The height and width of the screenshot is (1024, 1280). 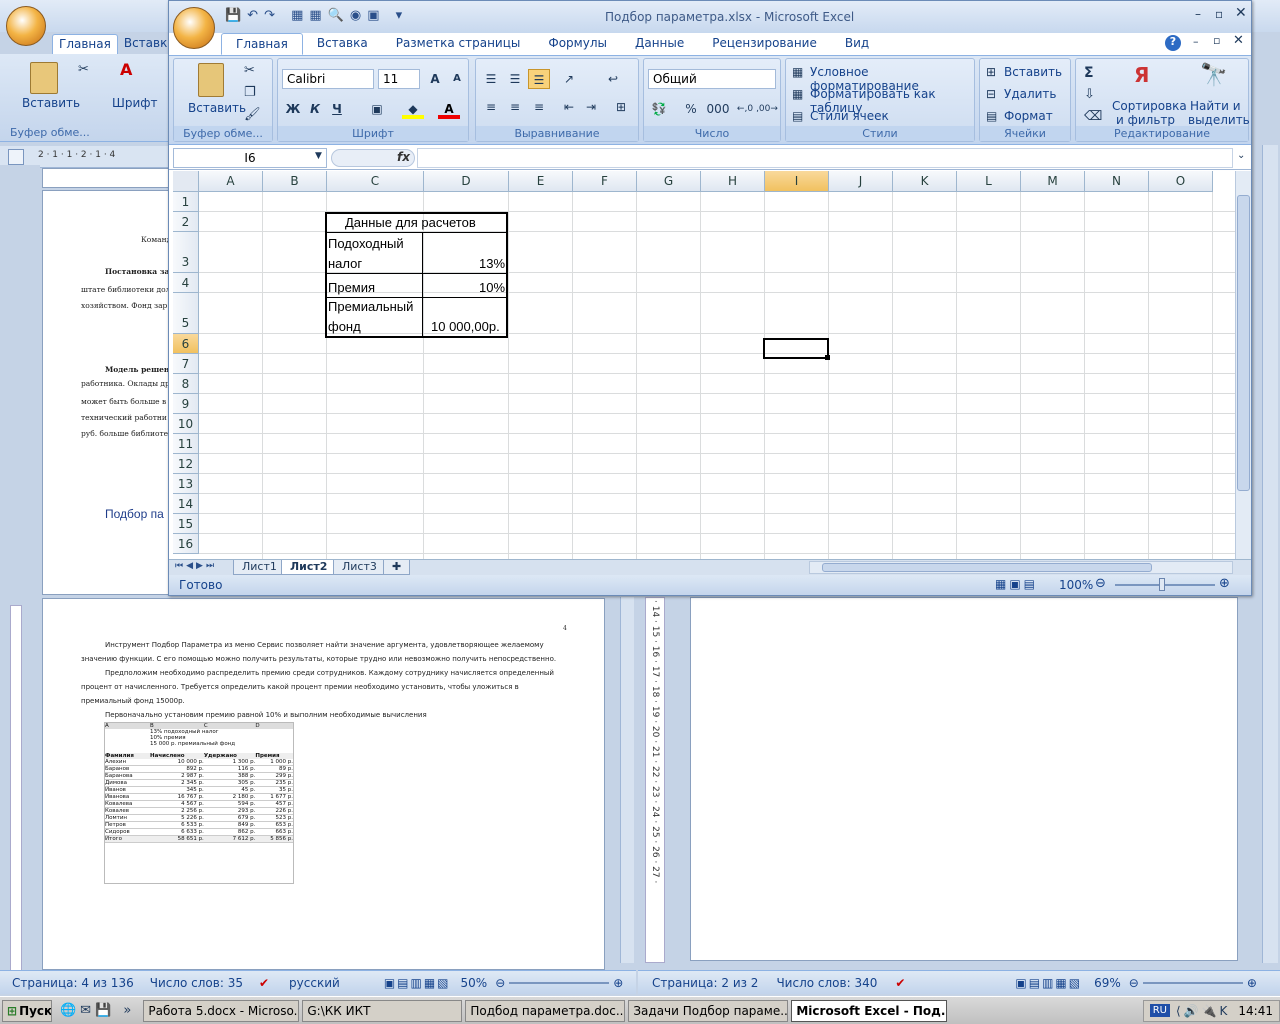 What do you see at coordinates (491, 107) in the screenshot?
I see `align-left-icon: ≡` at bounding box center [491, 107].